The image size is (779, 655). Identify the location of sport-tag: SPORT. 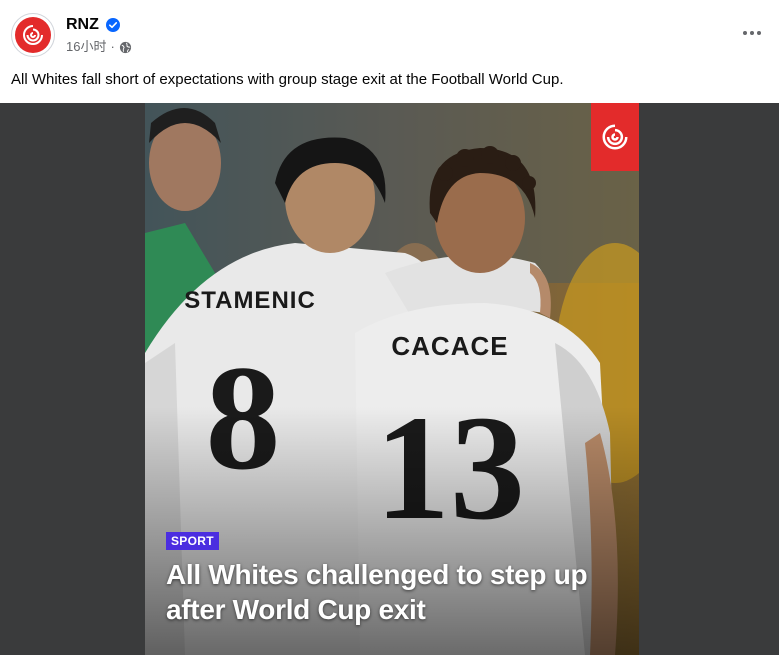
(192, 541).